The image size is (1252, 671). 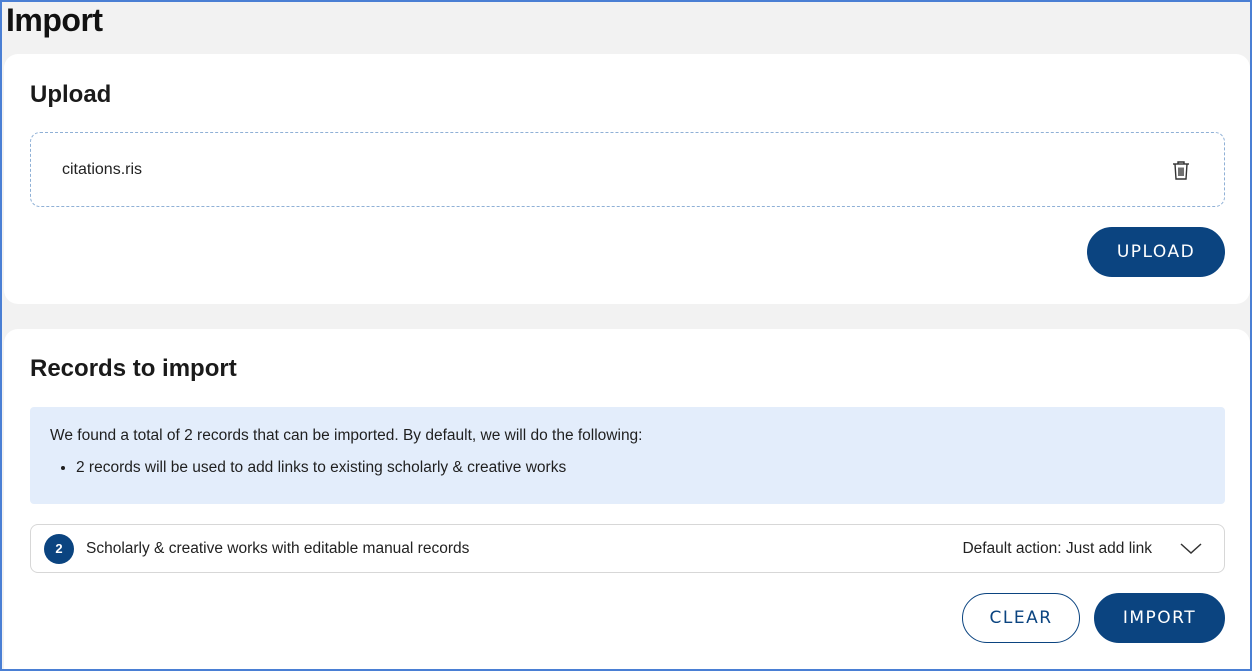 What do you see at coordinates (1159, 618) in the screenshot?
I see `import-button: IMPORT` at bounding box center [1159, 618].